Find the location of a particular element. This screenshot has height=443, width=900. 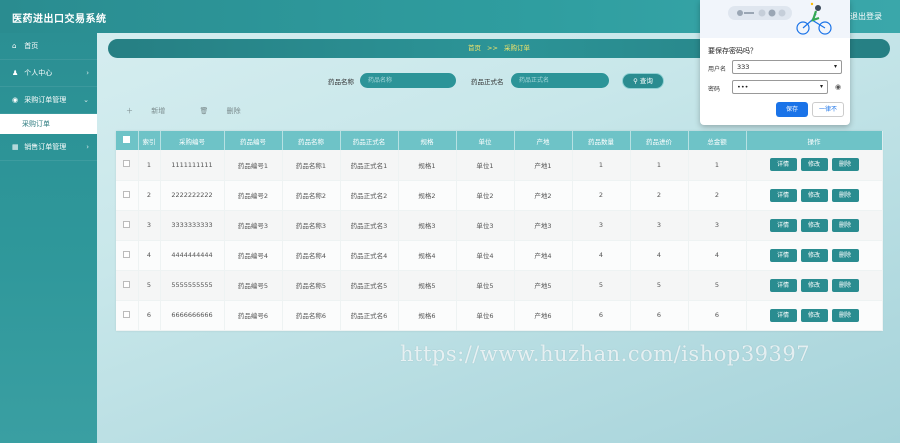

table-cell: 药品编号5 is located at coordinates (253, 285).